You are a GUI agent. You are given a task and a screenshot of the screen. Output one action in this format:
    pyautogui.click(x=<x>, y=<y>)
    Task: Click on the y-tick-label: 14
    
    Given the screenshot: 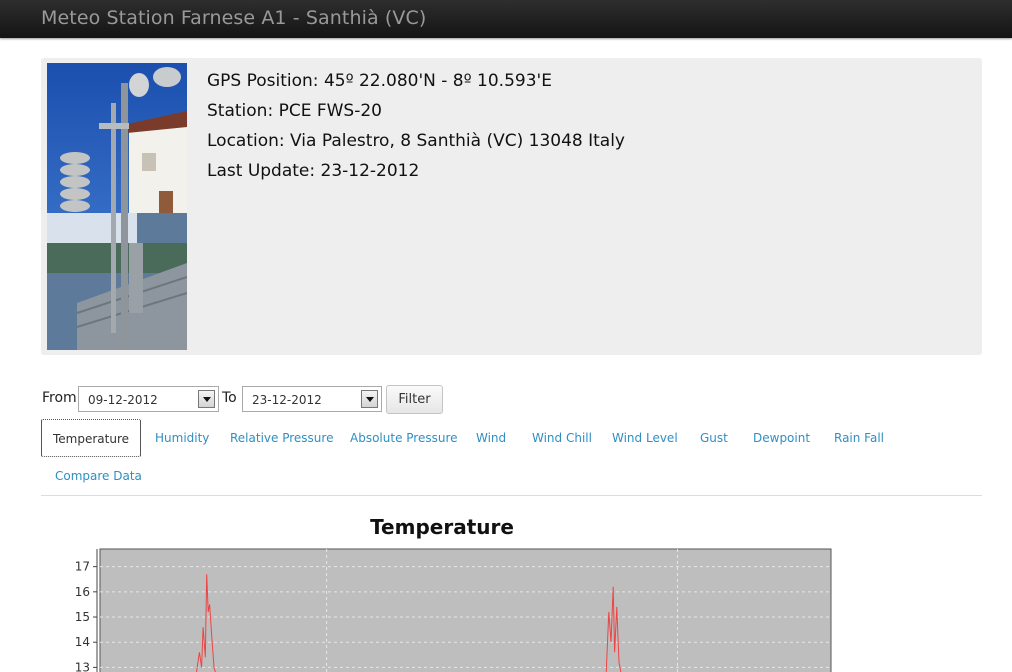 What is the action you would take?
    pyautogui.click(x=82, y=642)
    